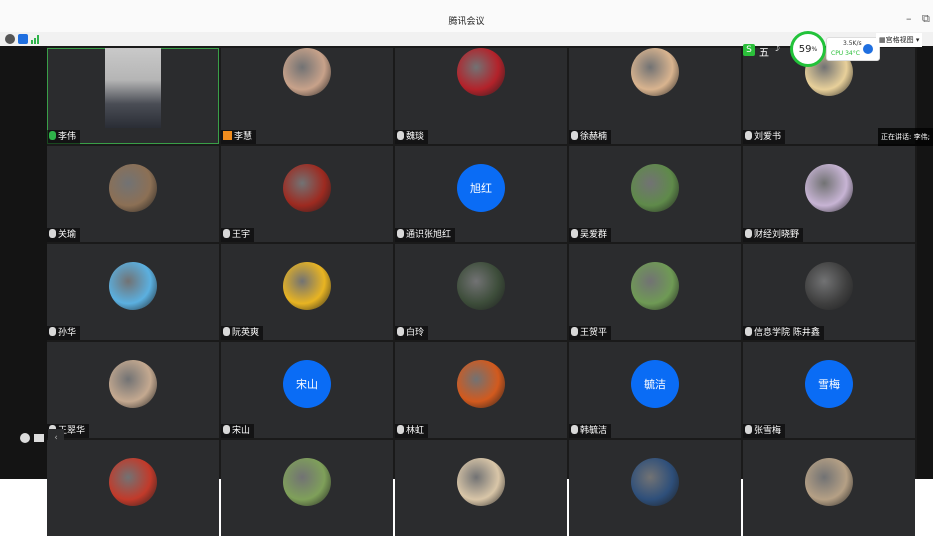 The width and height of the screenshot is (933, 536). Describe the element at coordinates (23, 39) in the screenshot. I see `shield-icon` at that location.